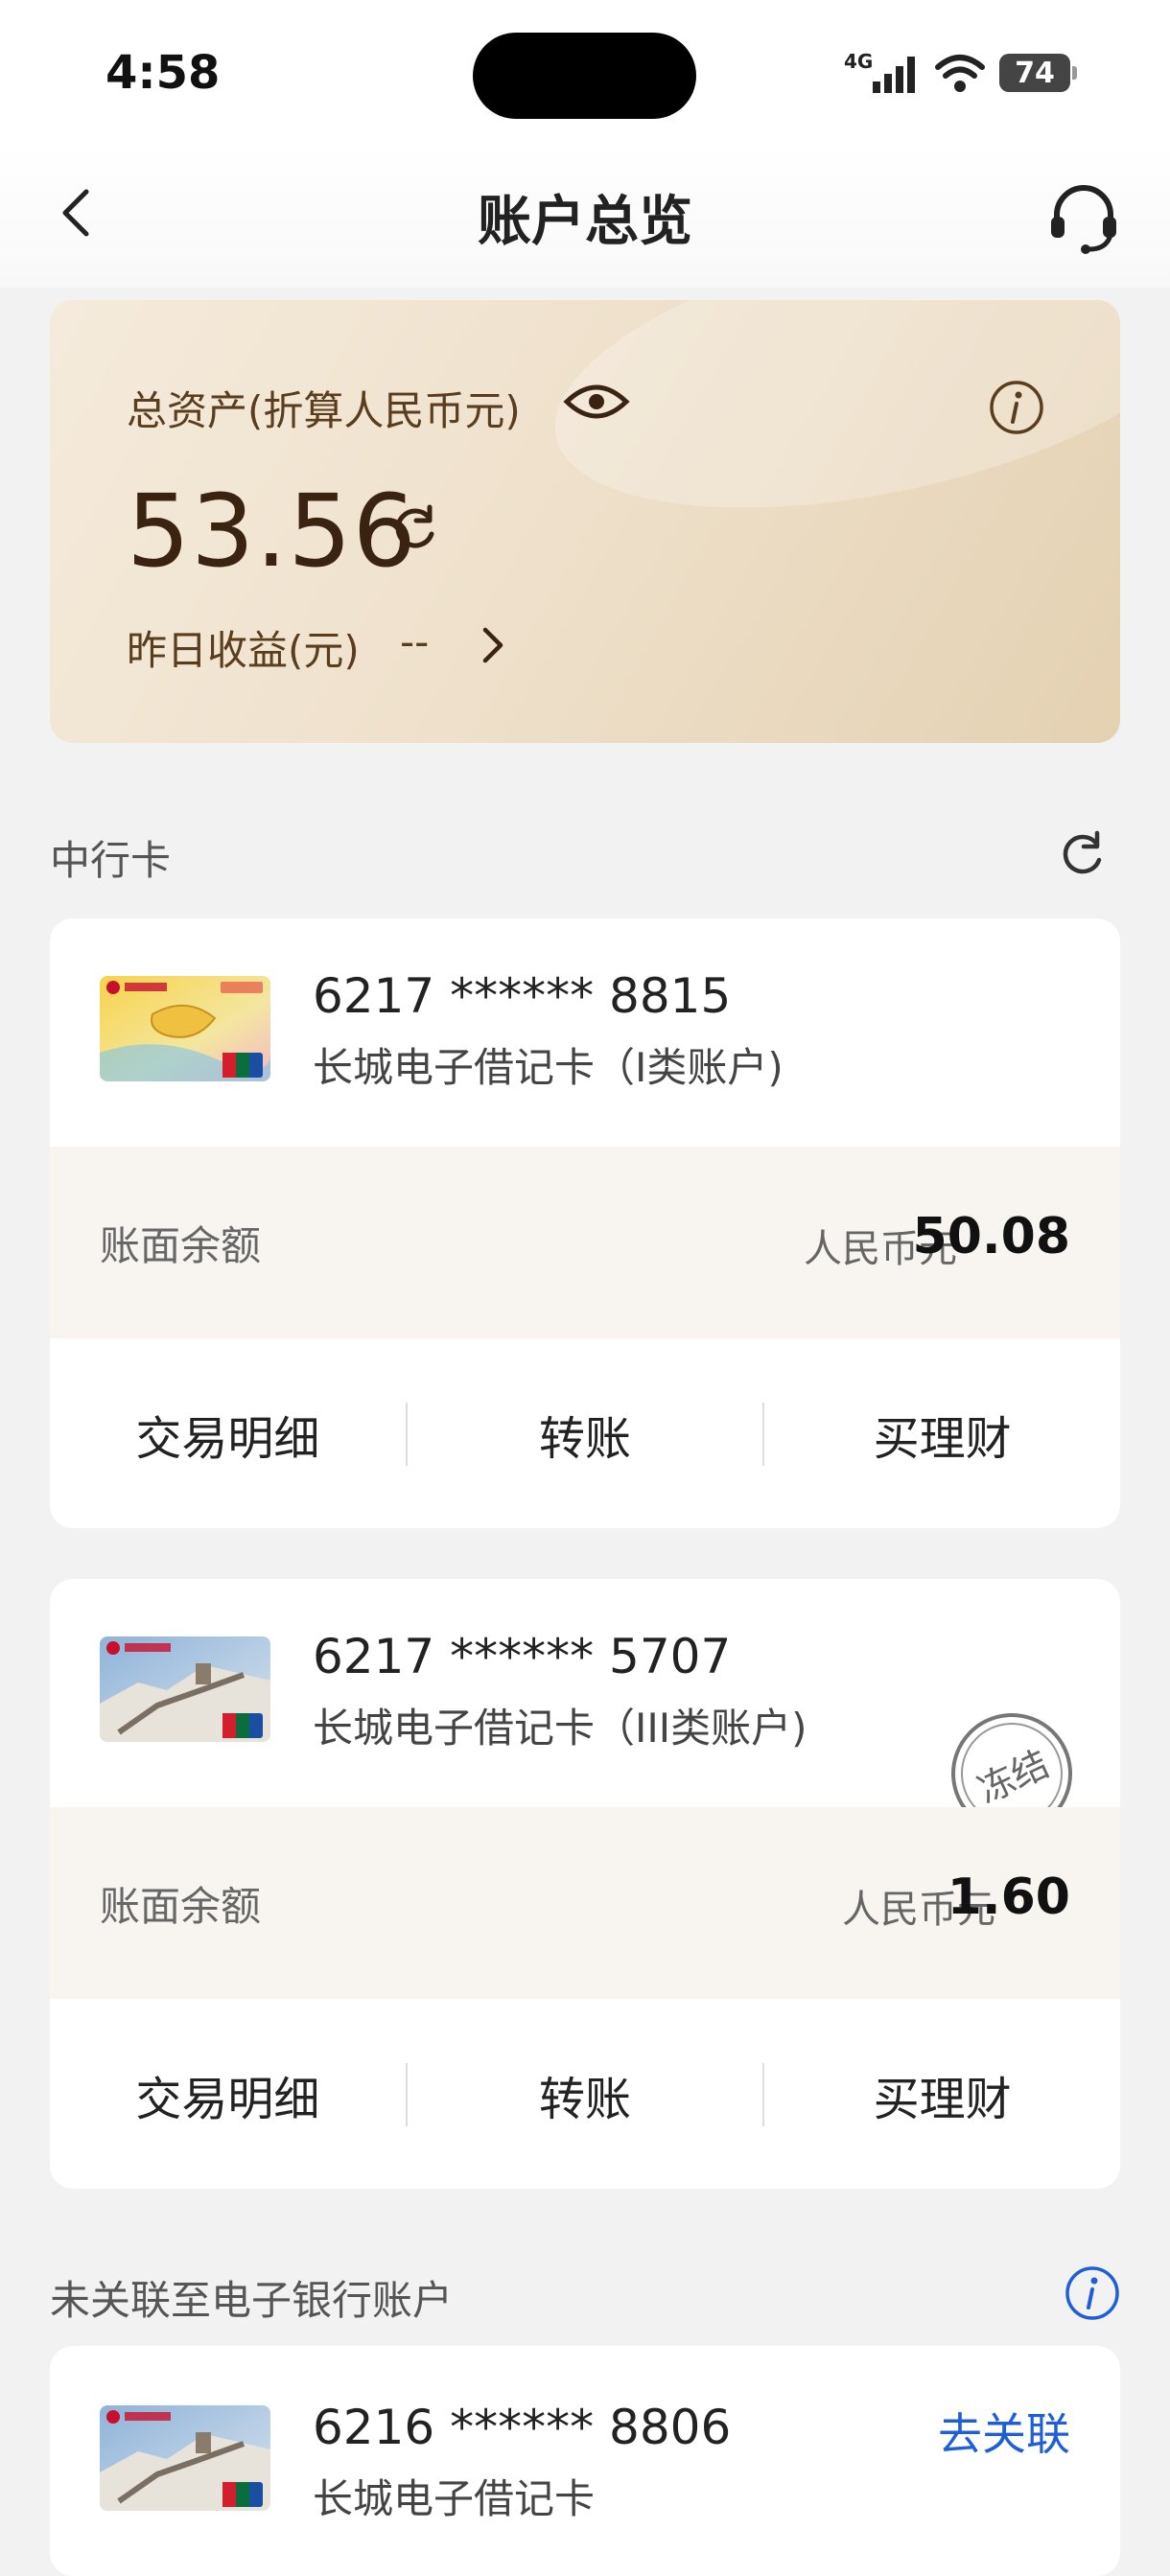 The image size is (1170, 2576). Describe the element at coordinates (272, 531) in the screenshot. I see `total-asset-value: 53.56` at that location.